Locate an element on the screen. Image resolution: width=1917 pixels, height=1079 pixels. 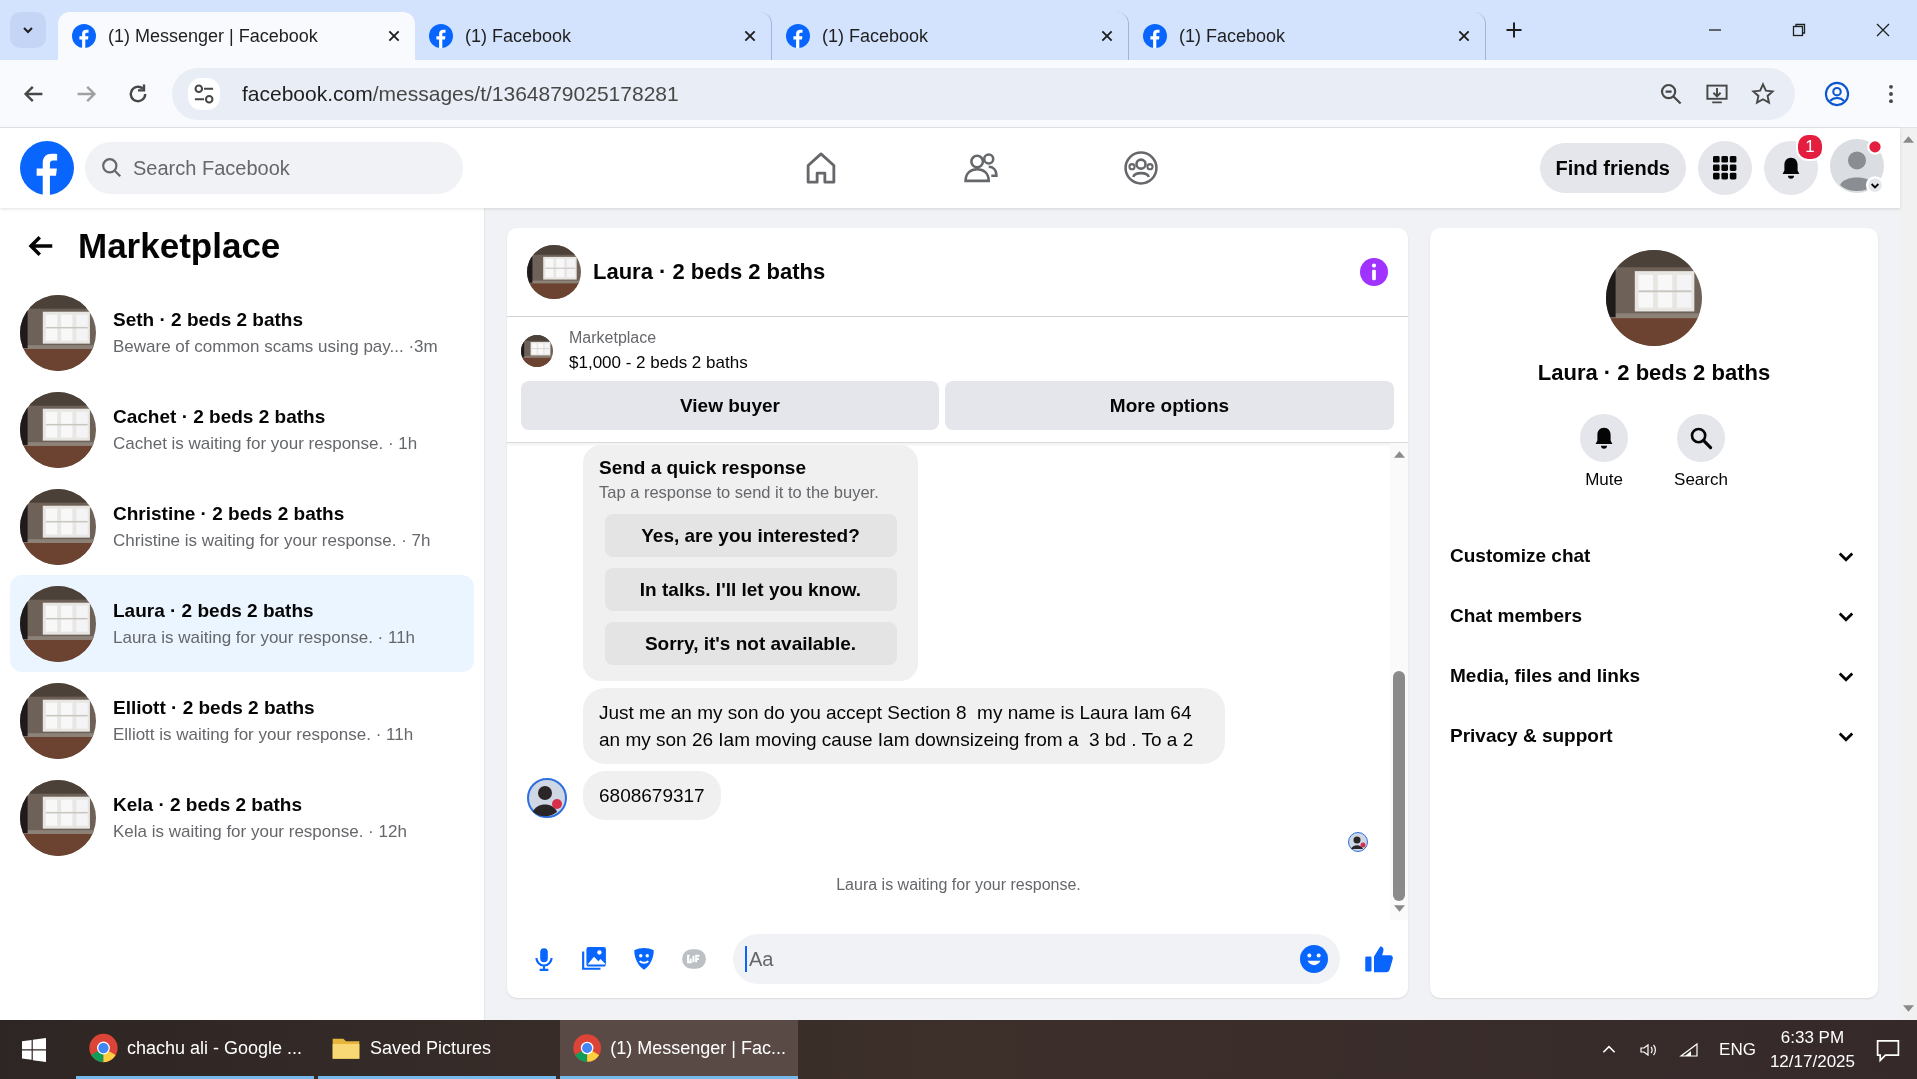
status-text: Laura is waiting for your response. is located at coordinates (958, 885).